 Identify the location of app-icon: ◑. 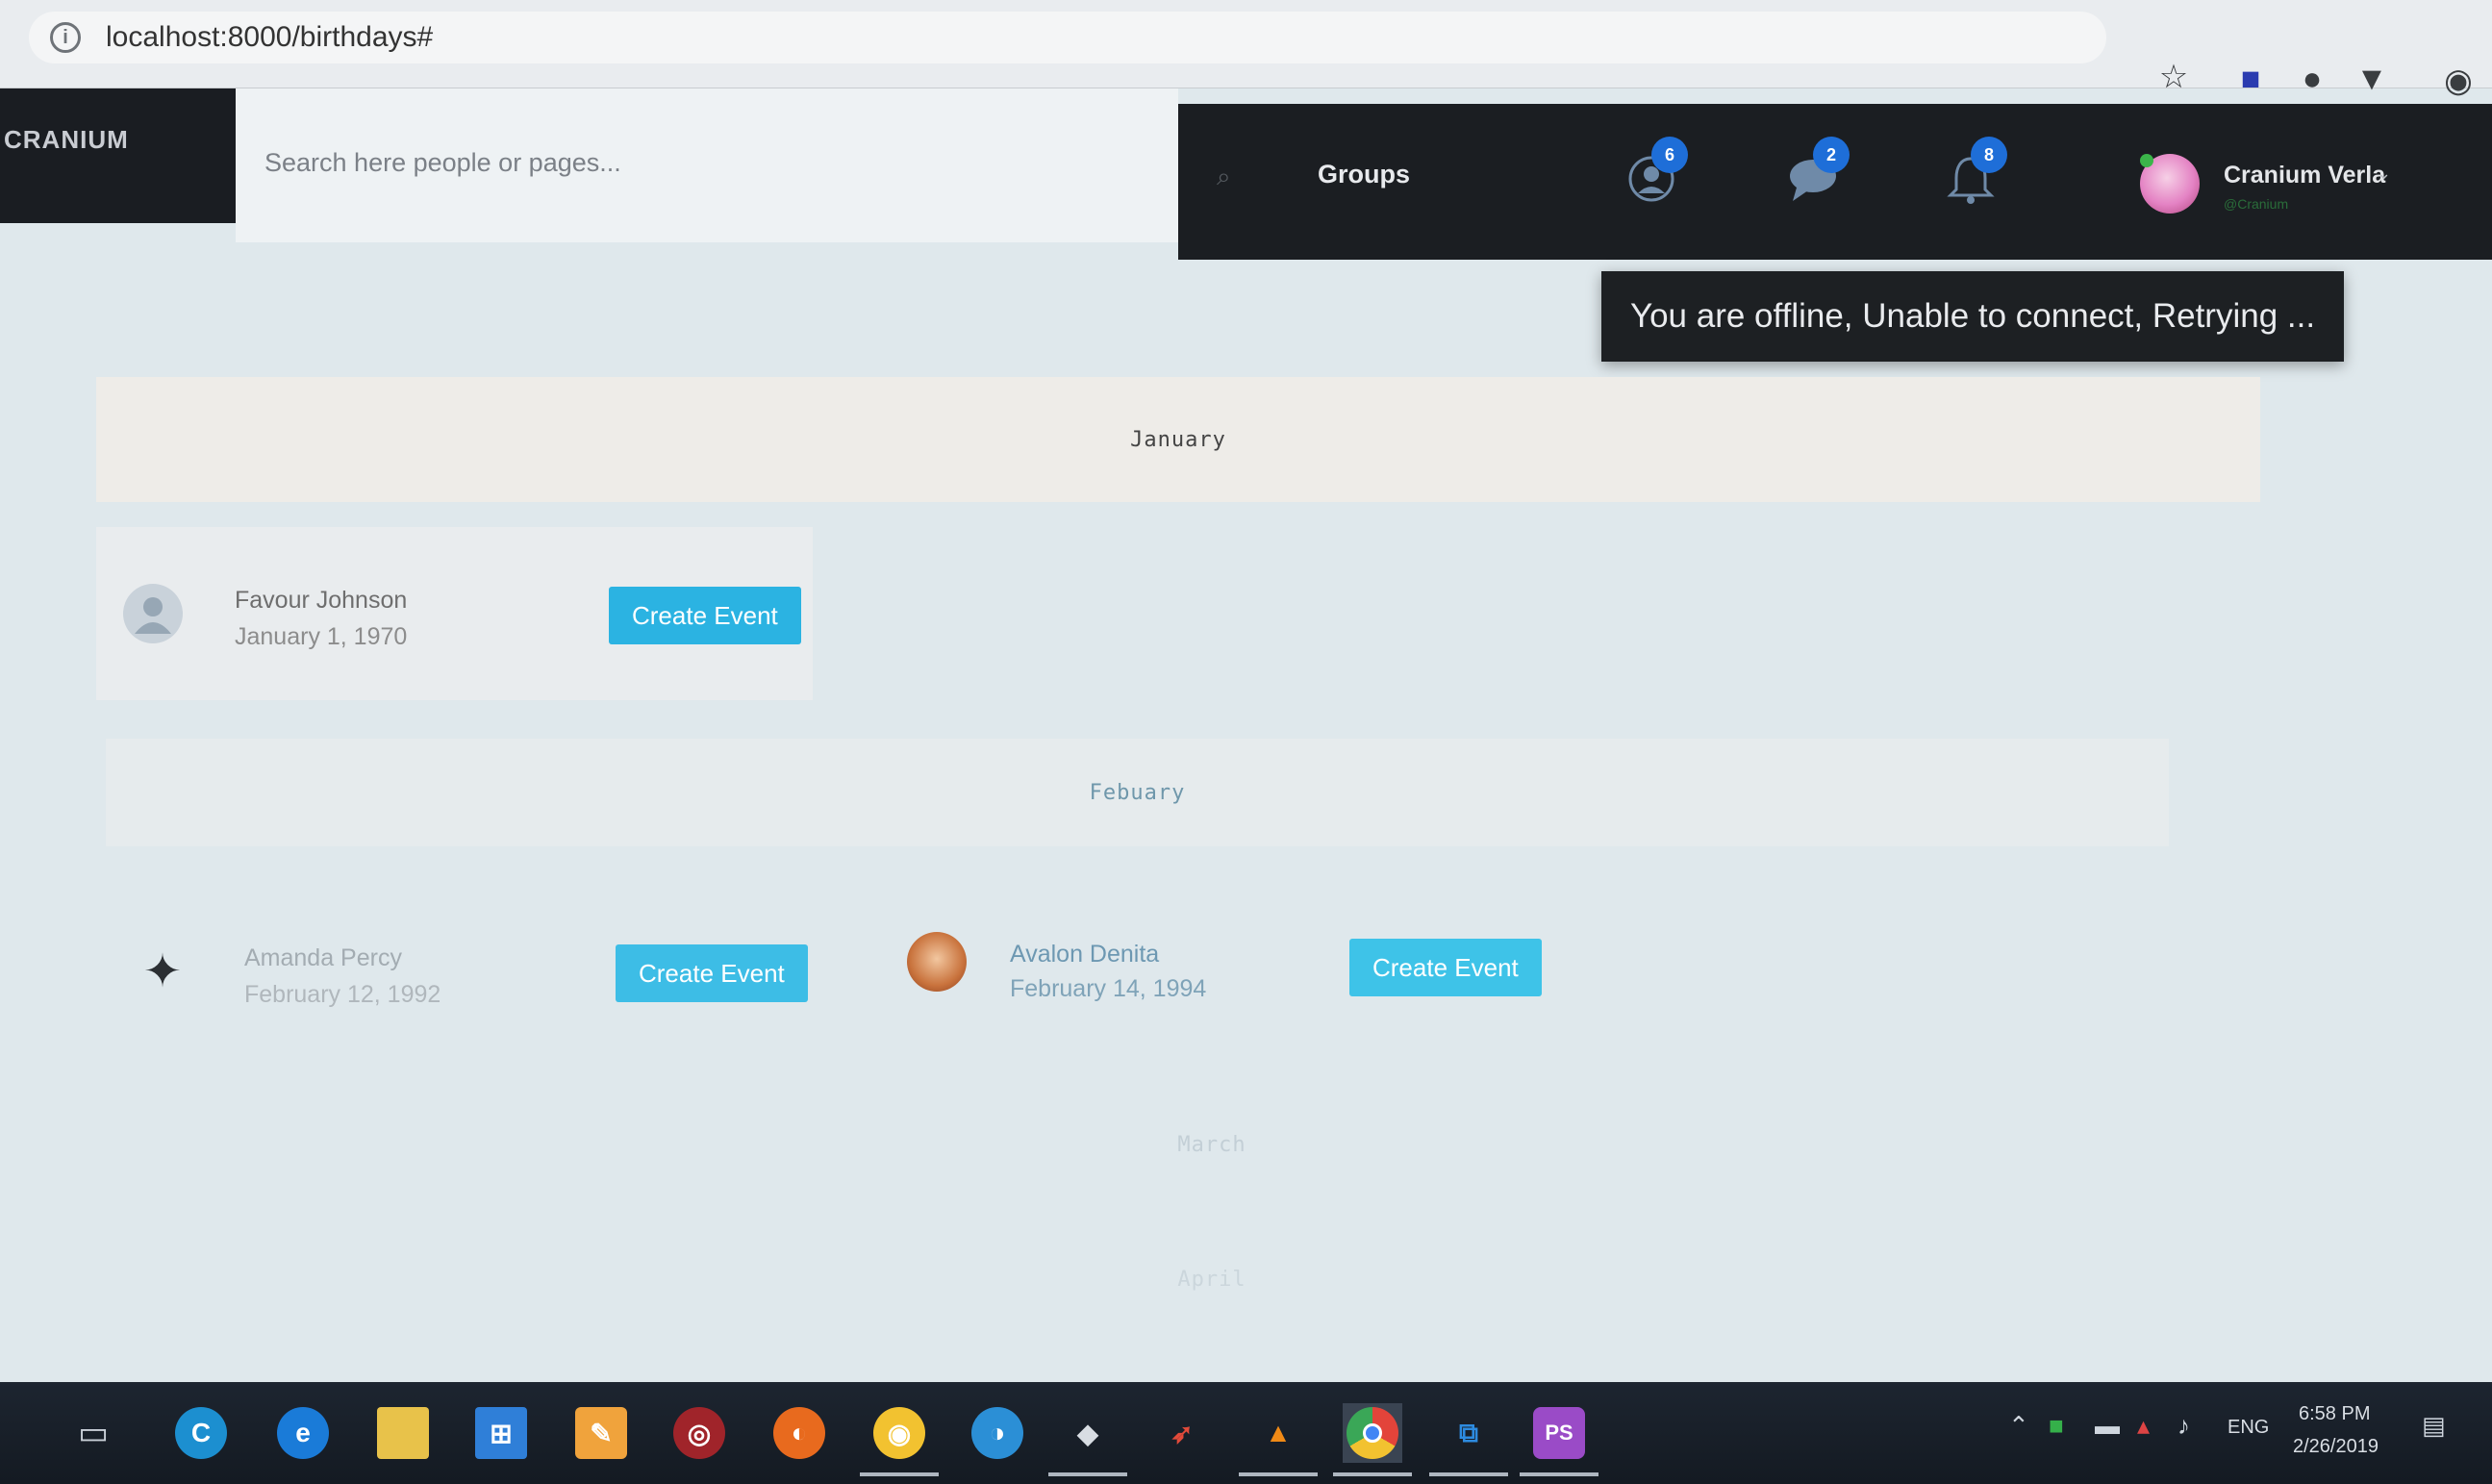
(997, 1433).